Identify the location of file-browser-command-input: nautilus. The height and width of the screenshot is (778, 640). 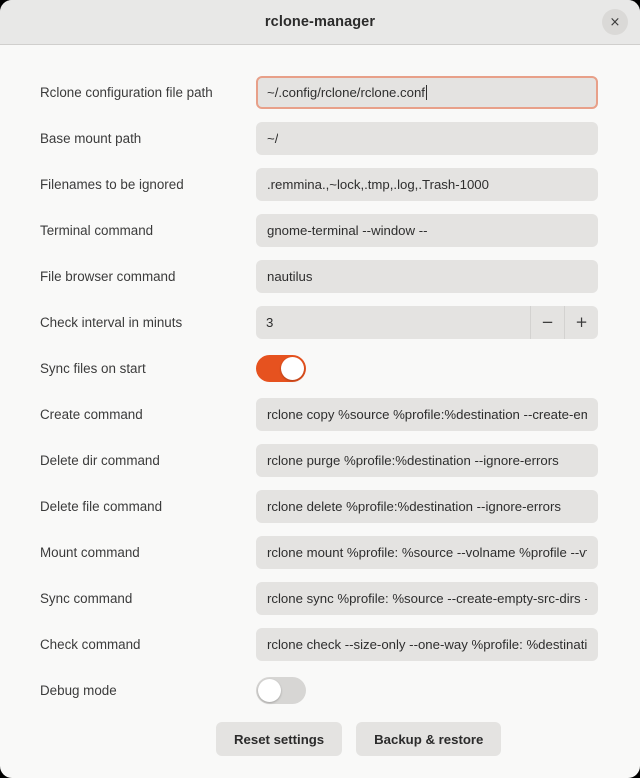
(427, 276).